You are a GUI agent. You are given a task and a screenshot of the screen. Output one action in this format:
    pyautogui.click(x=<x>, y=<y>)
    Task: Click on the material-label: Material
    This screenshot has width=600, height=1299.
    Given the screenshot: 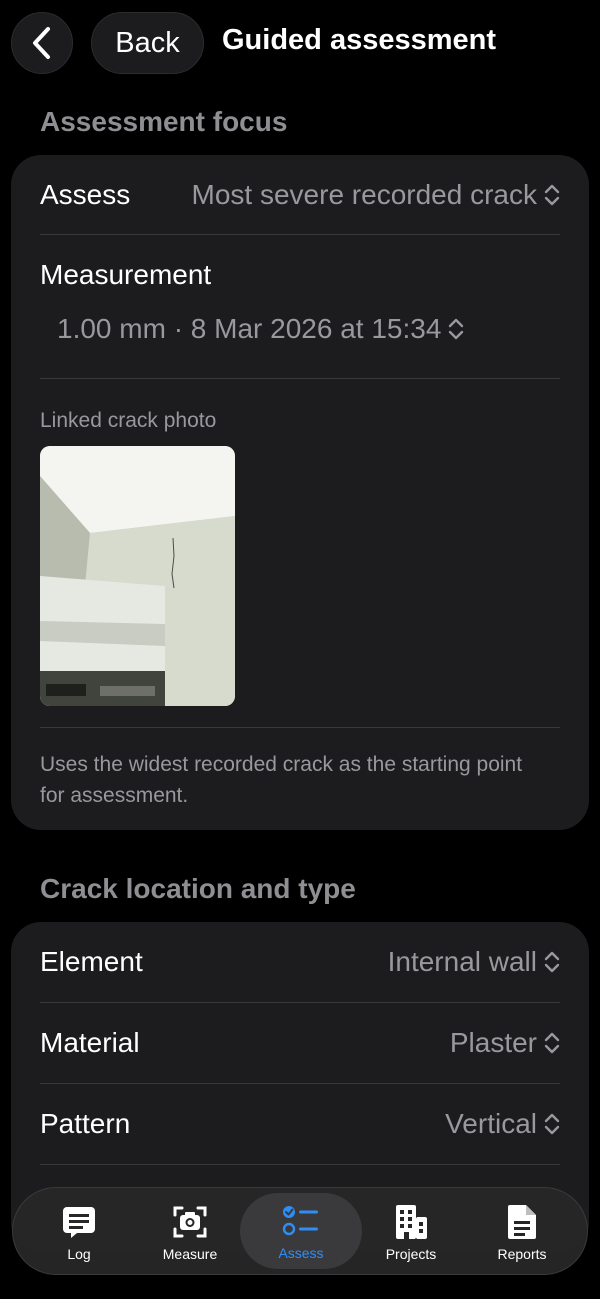 What is the action you would take?
    pyautogui.click(x=90, y=1042)
    